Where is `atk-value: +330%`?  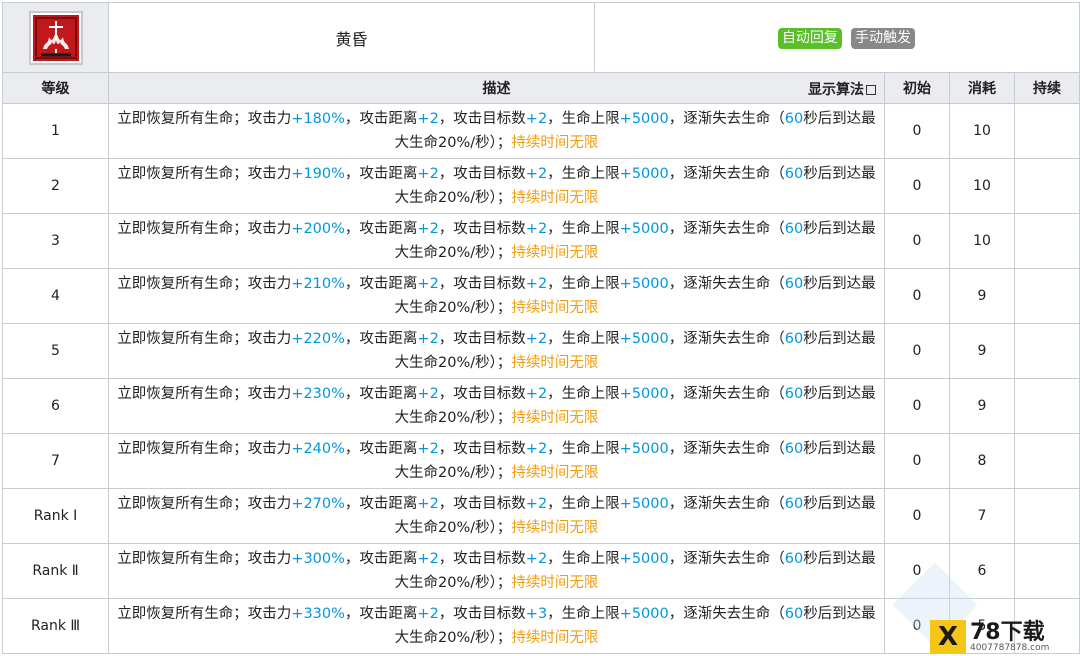 atk-value: +330% is located at coordinates (318, 614).